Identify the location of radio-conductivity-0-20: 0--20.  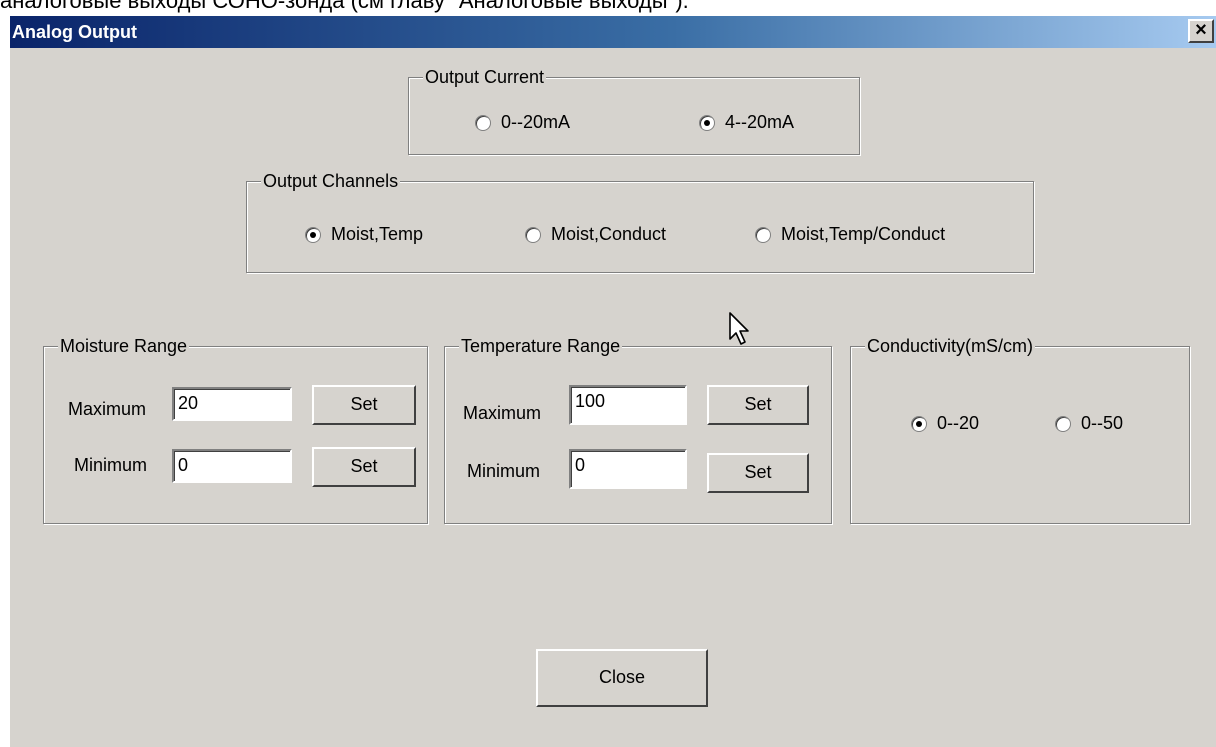
(945, 423).